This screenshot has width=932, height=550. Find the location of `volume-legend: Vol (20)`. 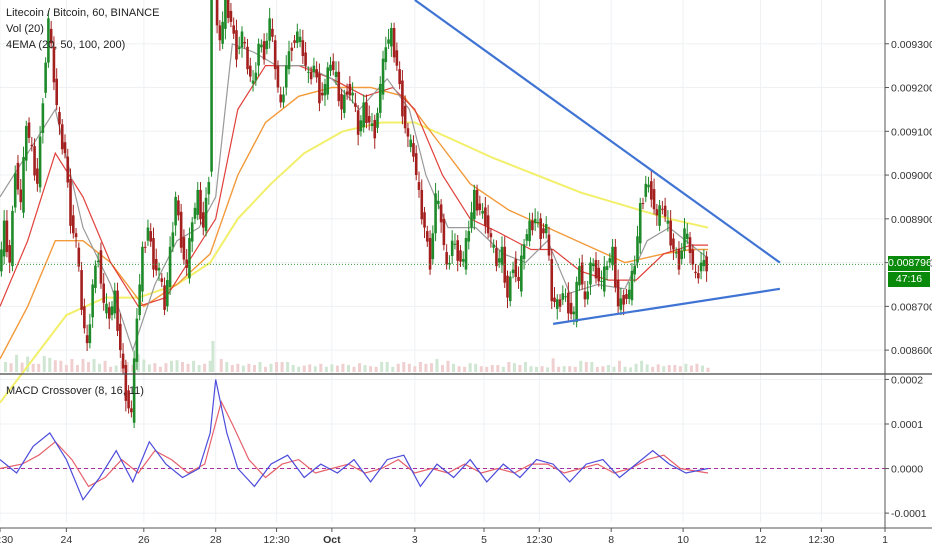

volume-legend: Vol (20) is located at coordinates (25, 29).